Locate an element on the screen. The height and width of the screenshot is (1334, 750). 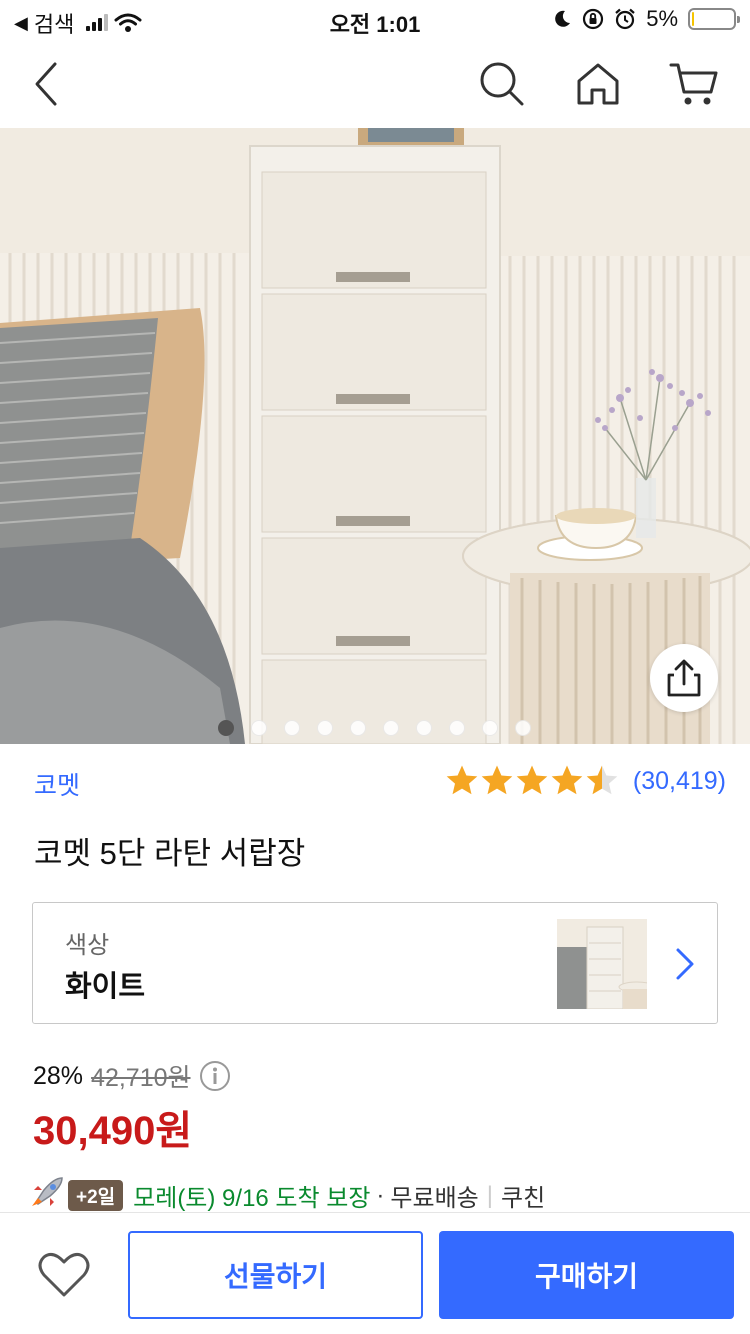
info-icon is located at coordinates (215, 1076).